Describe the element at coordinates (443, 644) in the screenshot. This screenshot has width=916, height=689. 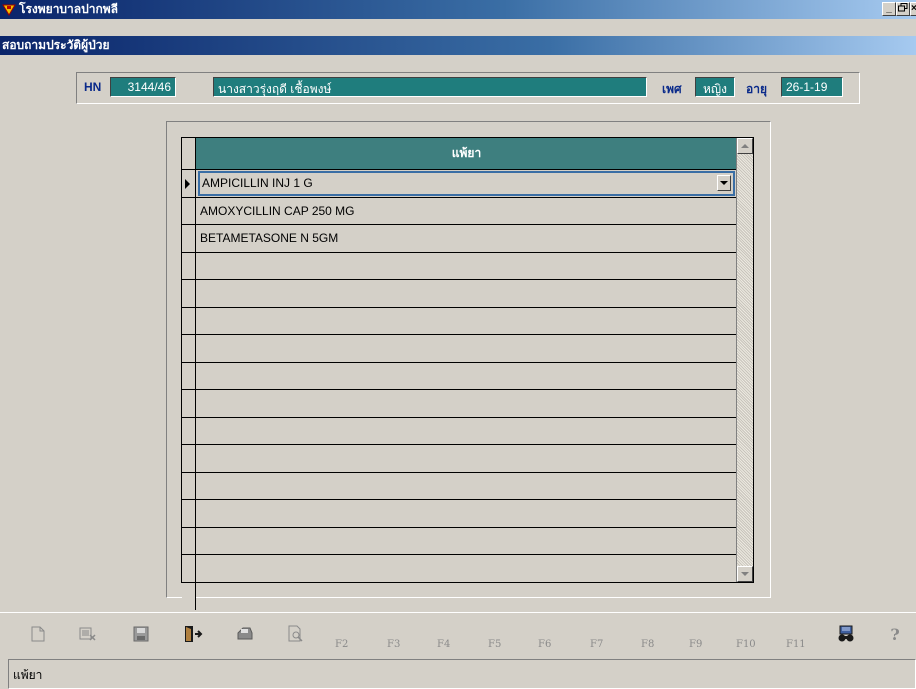
I see `f4-key-button: F4` at that location.